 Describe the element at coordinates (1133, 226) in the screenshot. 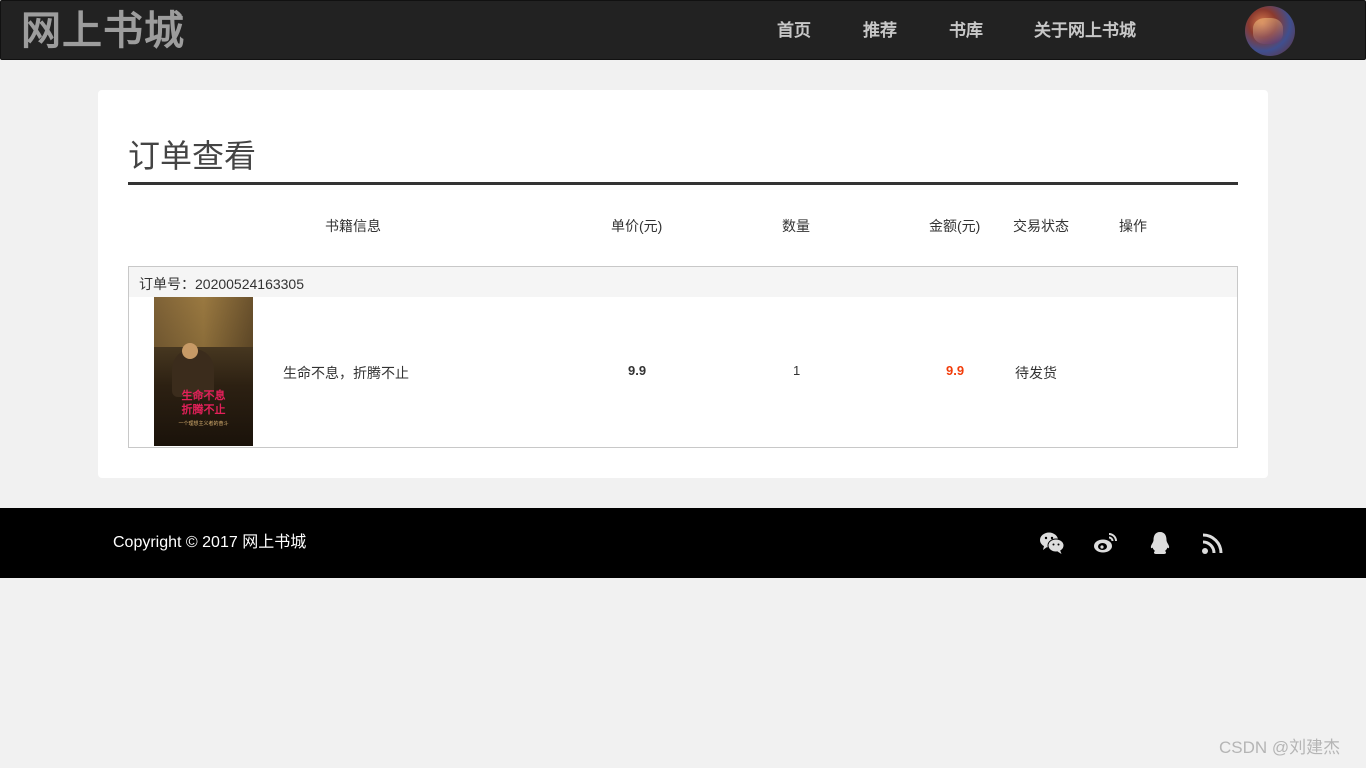

I see `column-header-action: 操作` at that location.